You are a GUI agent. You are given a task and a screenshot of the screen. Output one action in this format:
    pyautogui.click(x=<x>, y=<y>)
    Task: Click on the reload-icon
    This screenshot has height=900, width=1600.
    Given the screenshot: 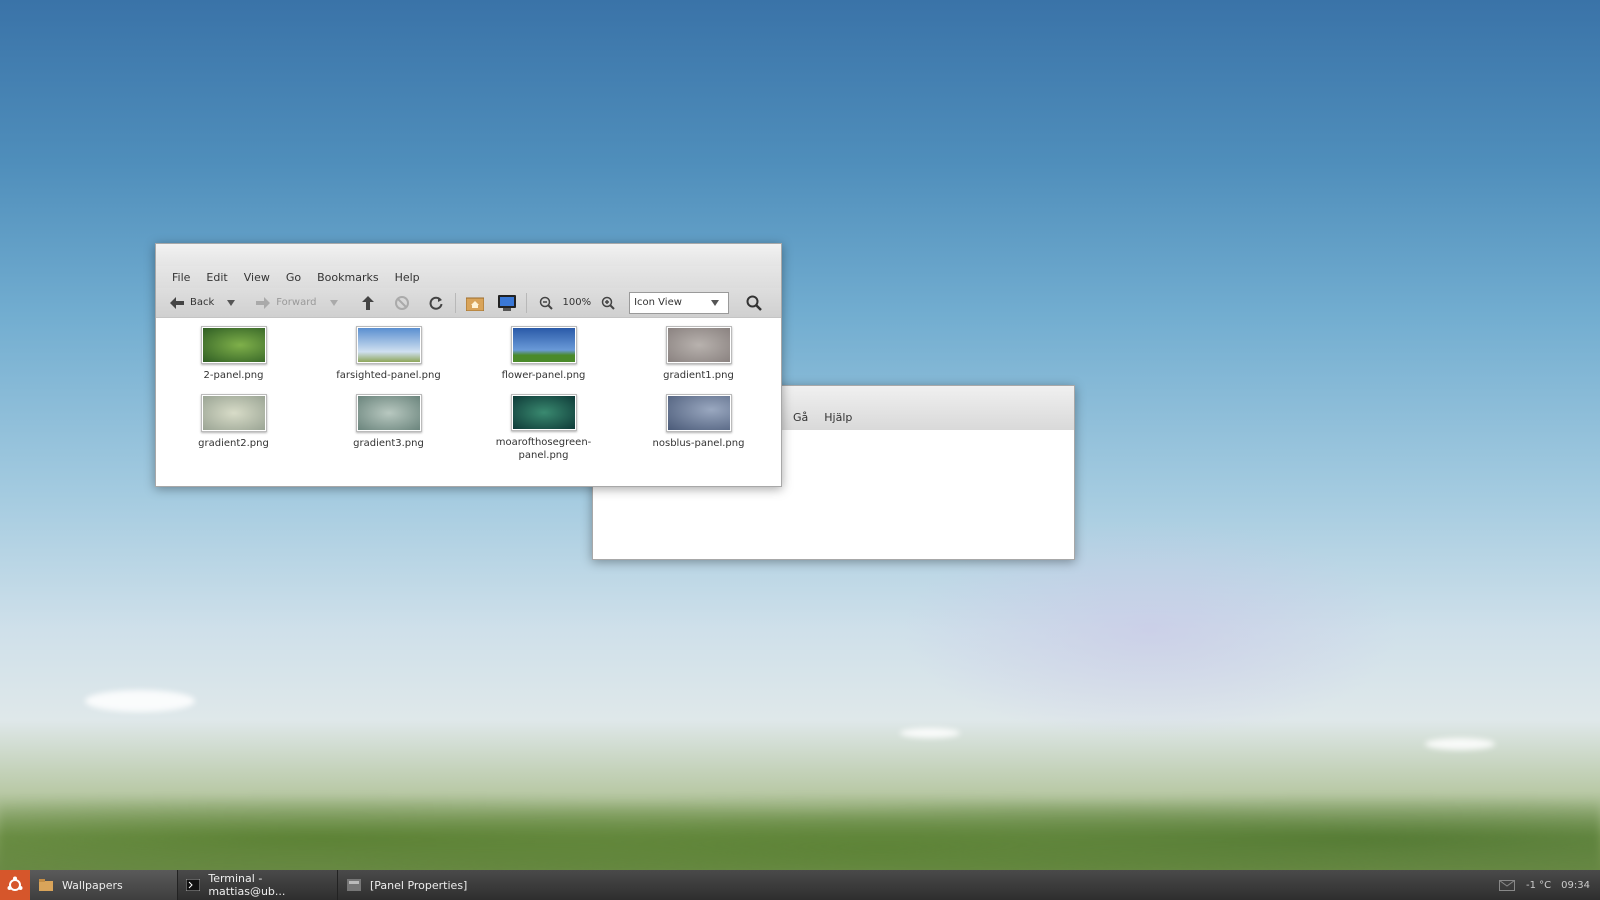 What is the action you would take?
    pyautogui.click(x=436, y=303)
    